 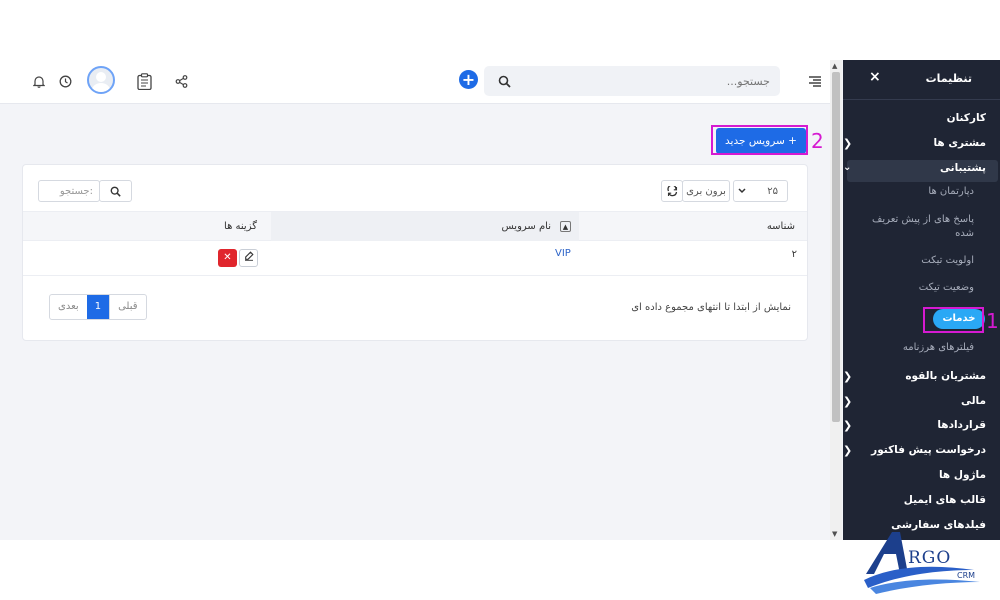 What do you see at coordinates (650, 81) in the screenshot?
I see `search-input` at bounding box center [650, 81].